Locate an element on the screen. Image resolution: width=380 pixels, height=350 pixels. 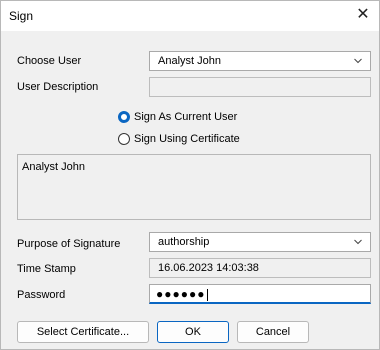
radio-sign-current-user-label: Sign As Current User is located at coordinates (186, 117).